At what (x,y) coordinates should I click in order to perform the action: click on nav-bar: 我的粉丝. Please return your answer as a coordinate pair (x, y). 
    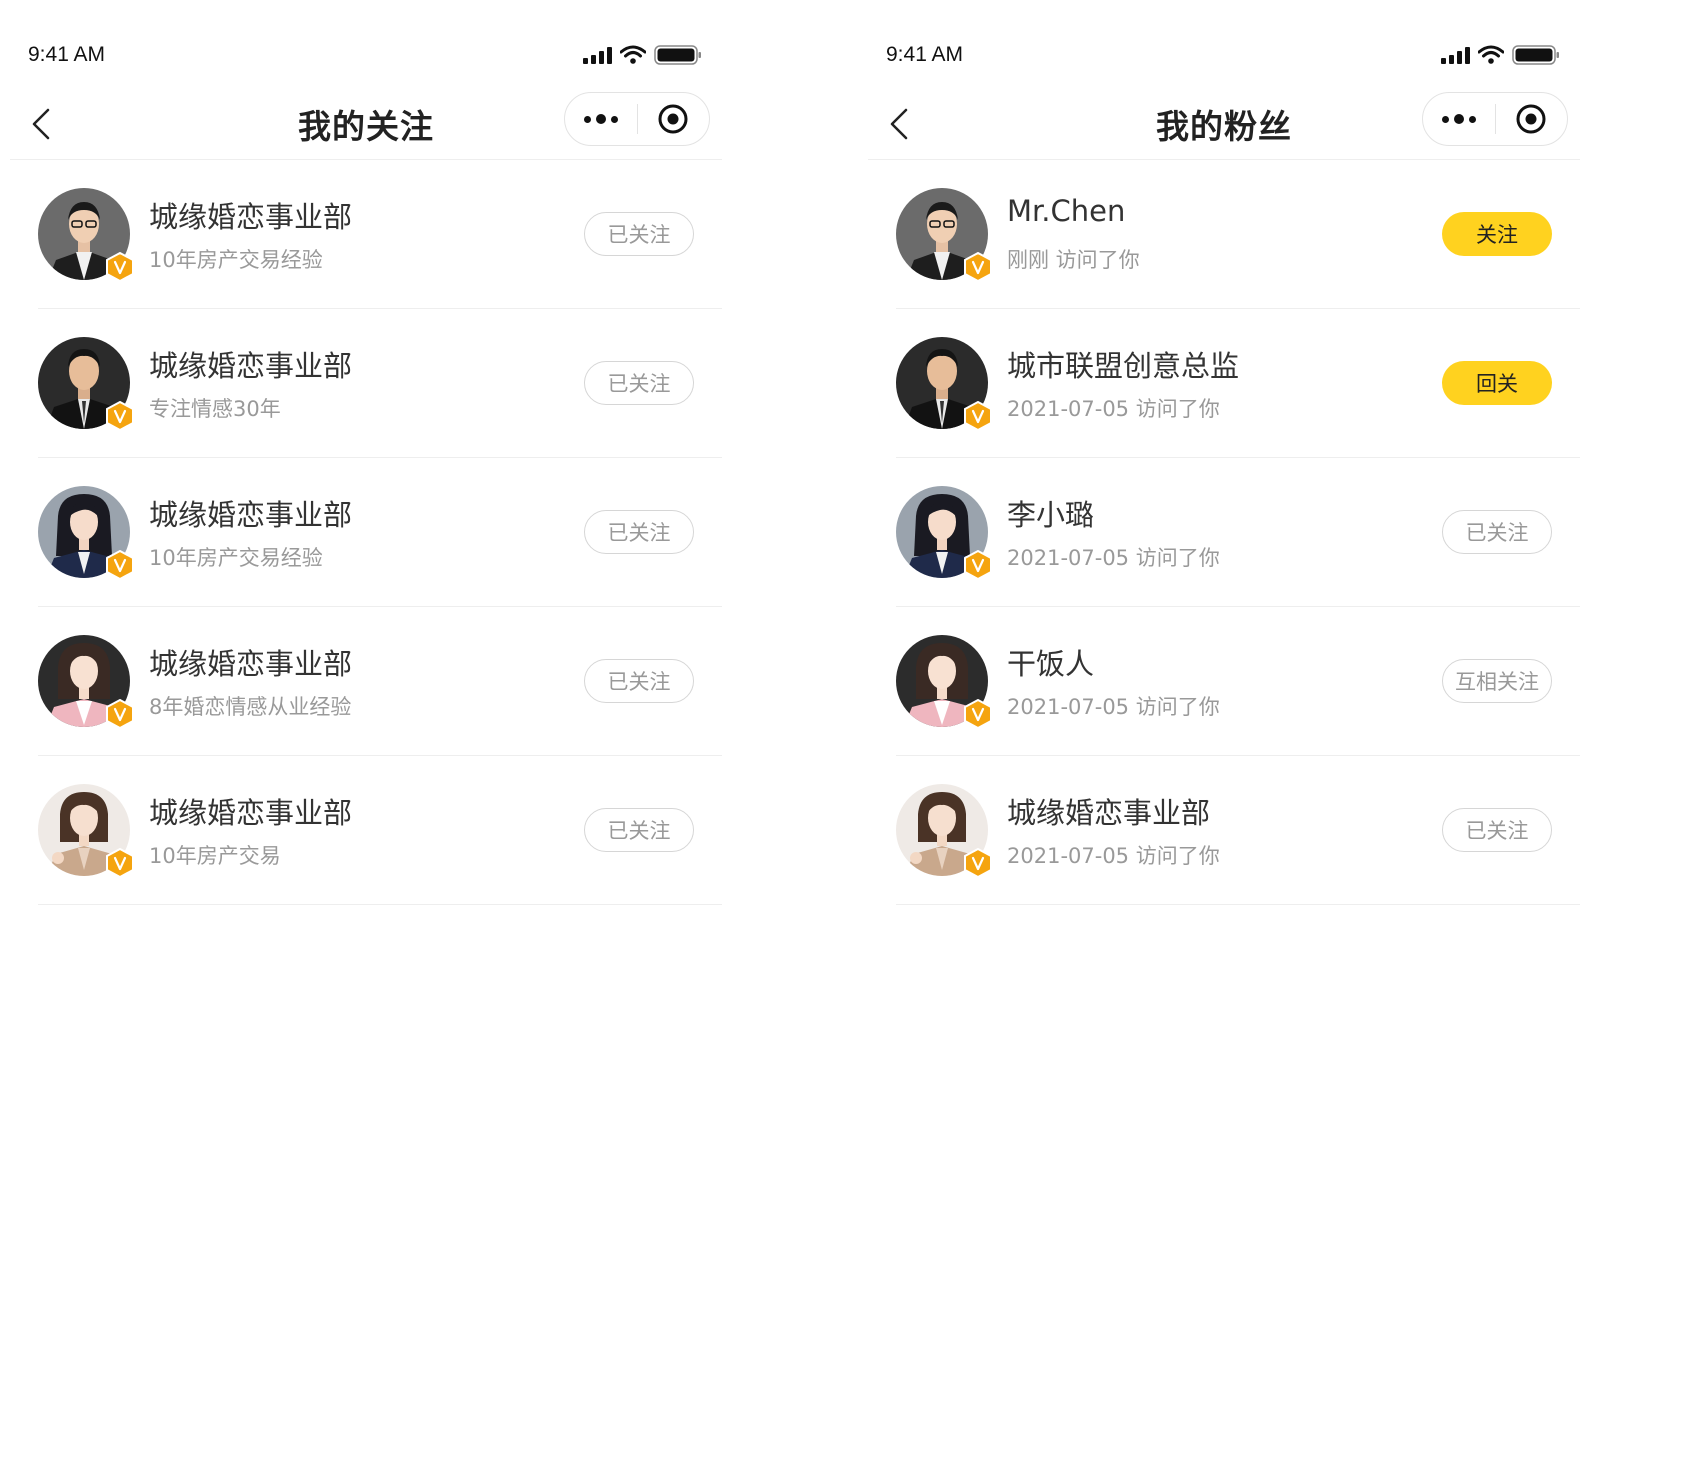
    Looking at the image, I should click on (1224, 125).